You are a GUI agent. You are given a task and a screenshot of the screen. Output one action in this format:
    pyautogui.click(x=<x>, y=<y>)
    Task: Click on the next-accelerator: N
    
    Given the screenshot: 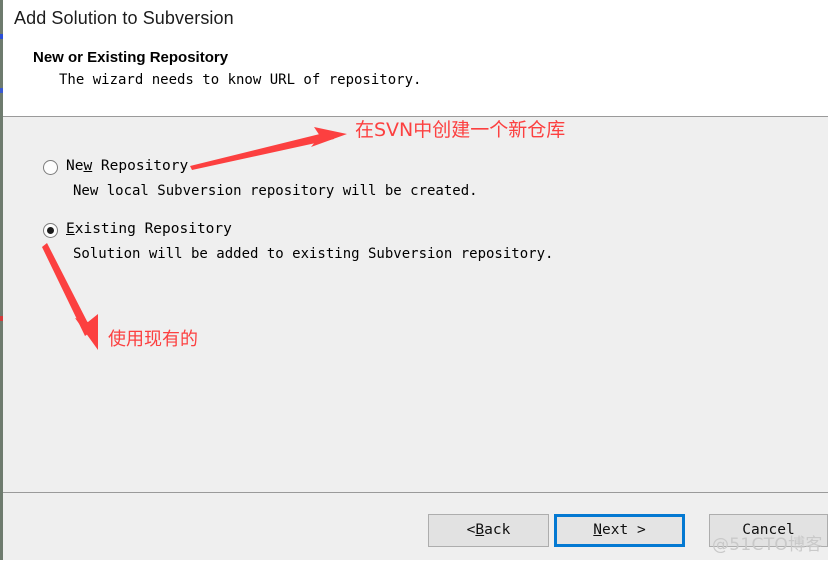 What is the action you would take?
    pyautogui.click(x=598, y=530)
    